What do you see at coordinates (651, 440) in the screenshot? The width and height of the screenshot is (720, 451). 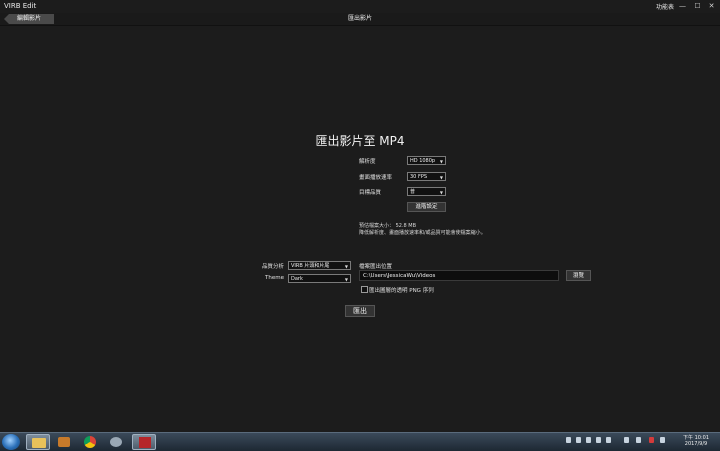 I see `alert-icon` at bounding box center [651, 440].